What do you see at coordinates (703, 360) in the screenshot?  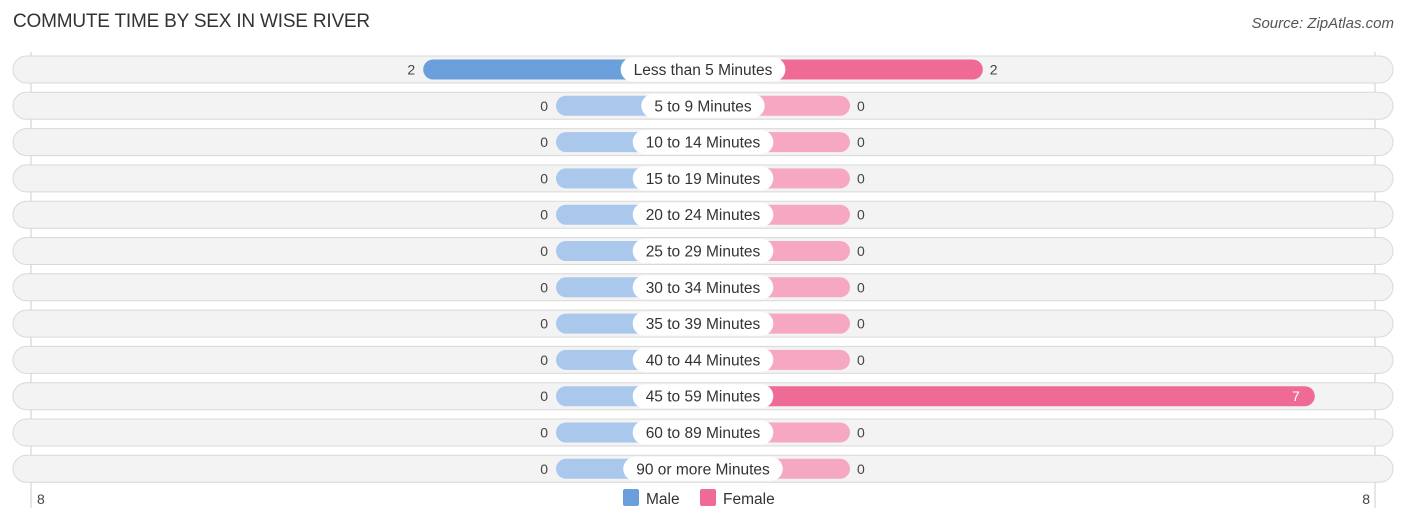 I see `category-label: 40 to 44 Minutes` at bounding box center [703, 360].